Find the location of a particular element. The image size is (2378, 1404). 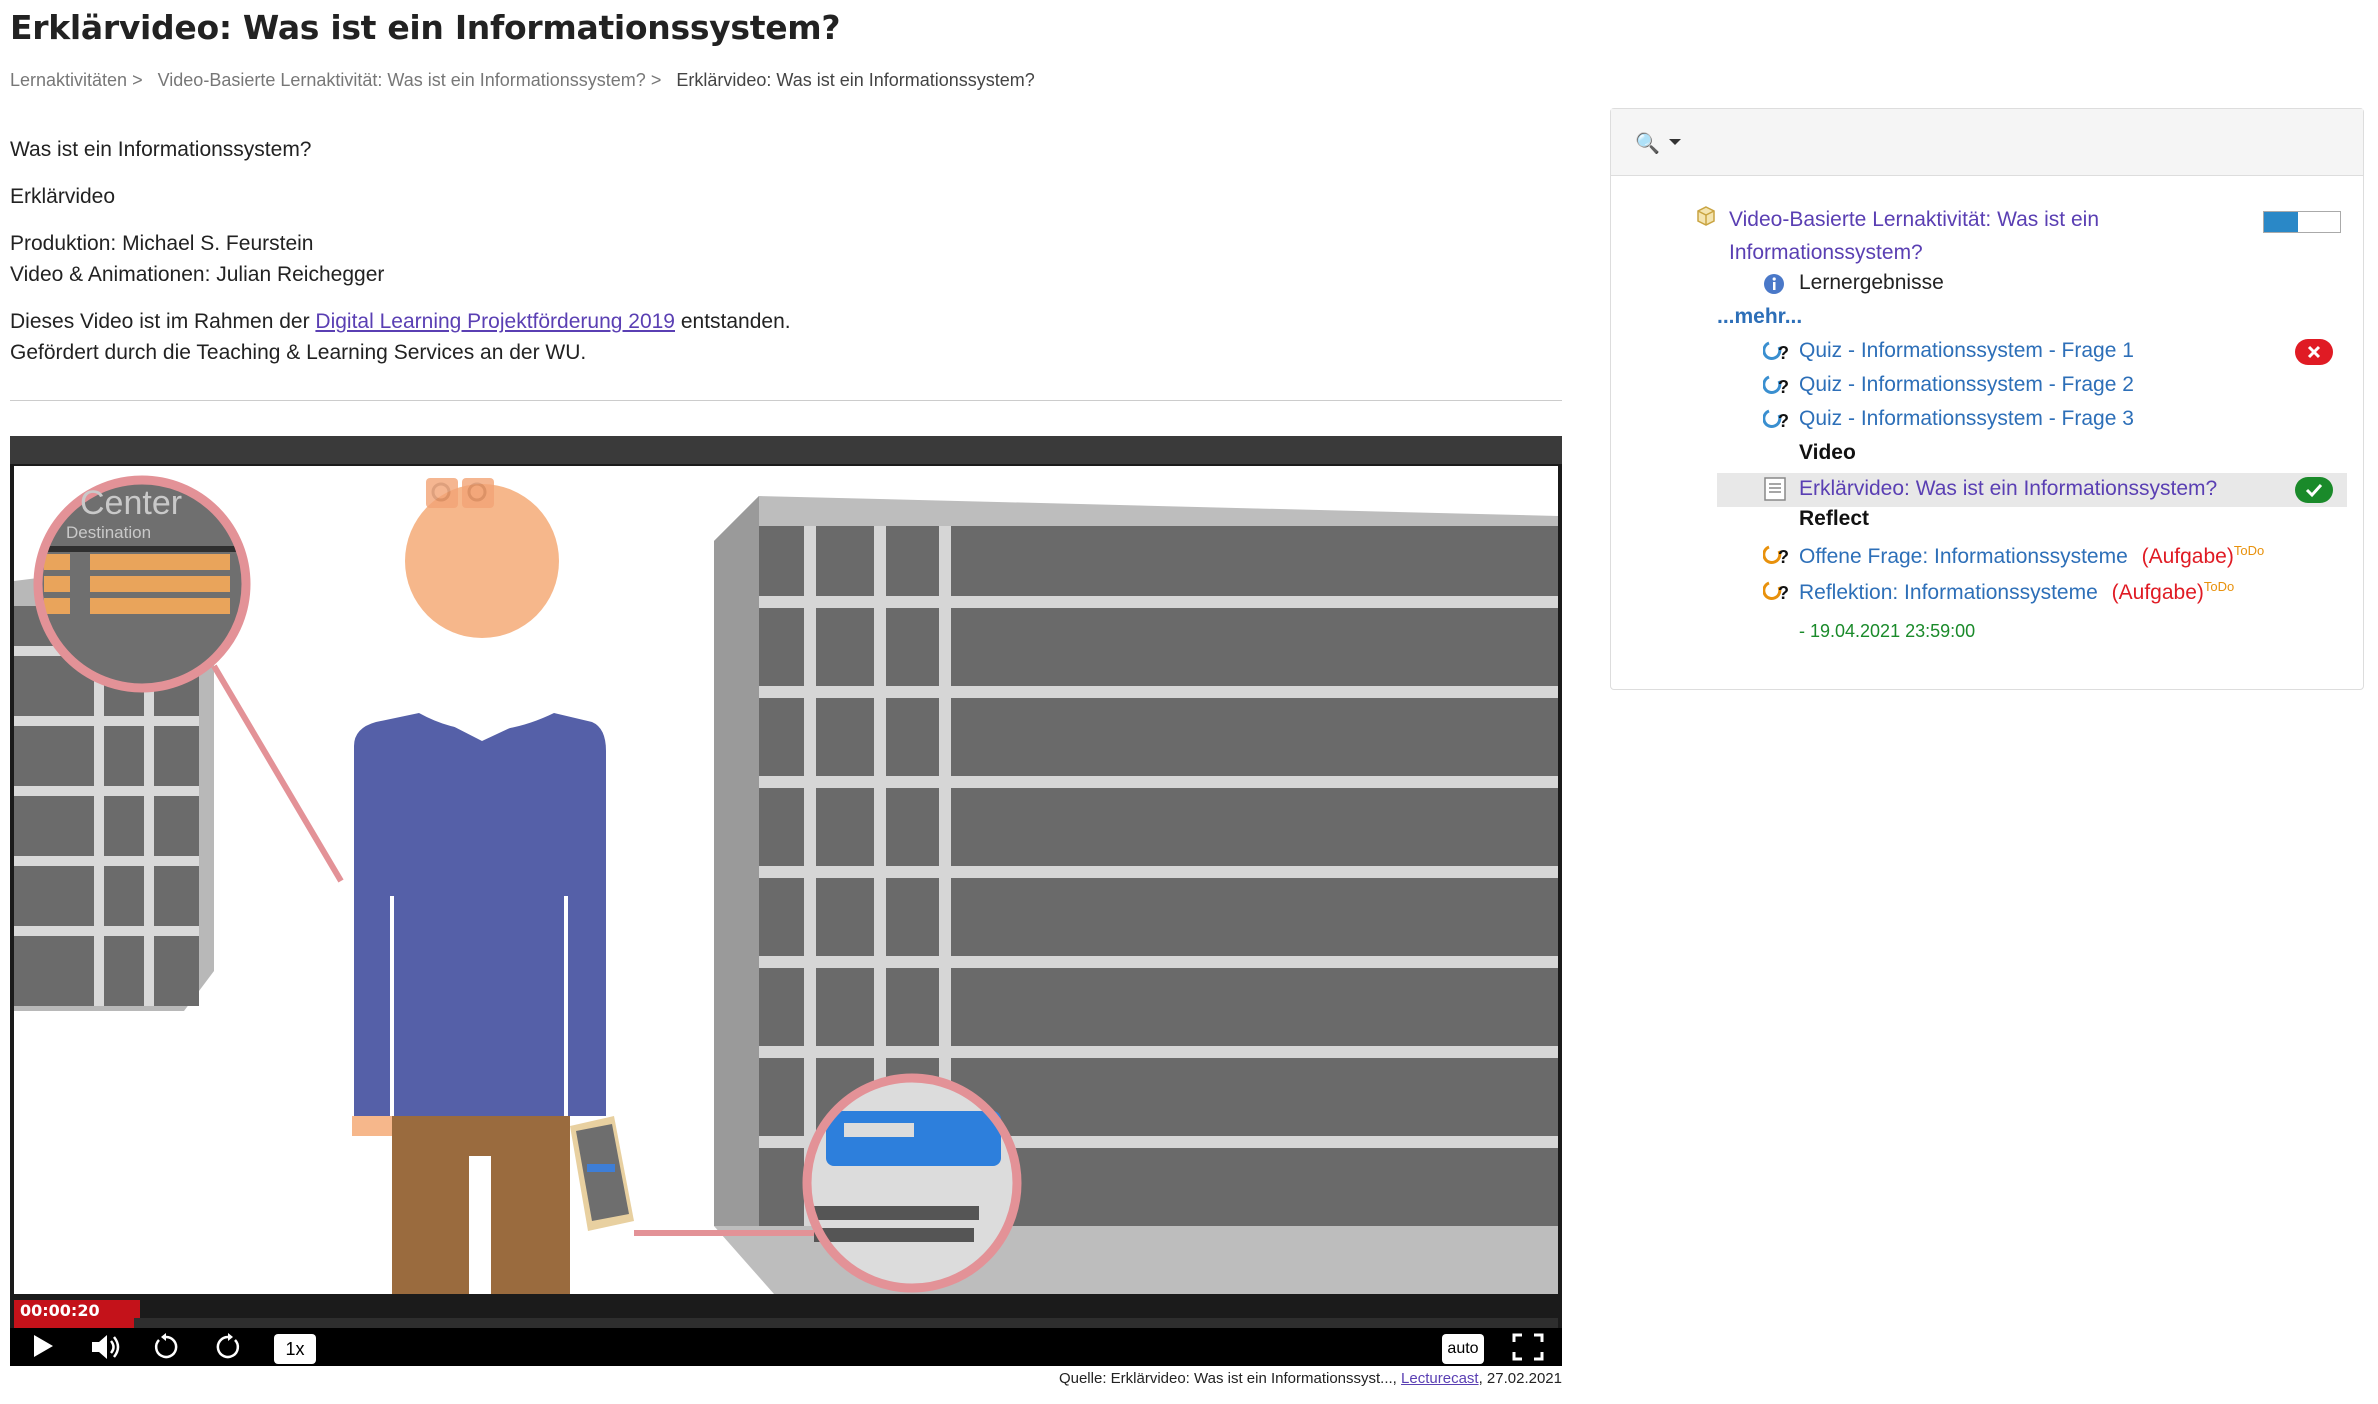

video-controls: 00:00:20 1x auto is located at coordinates (786, 1321).